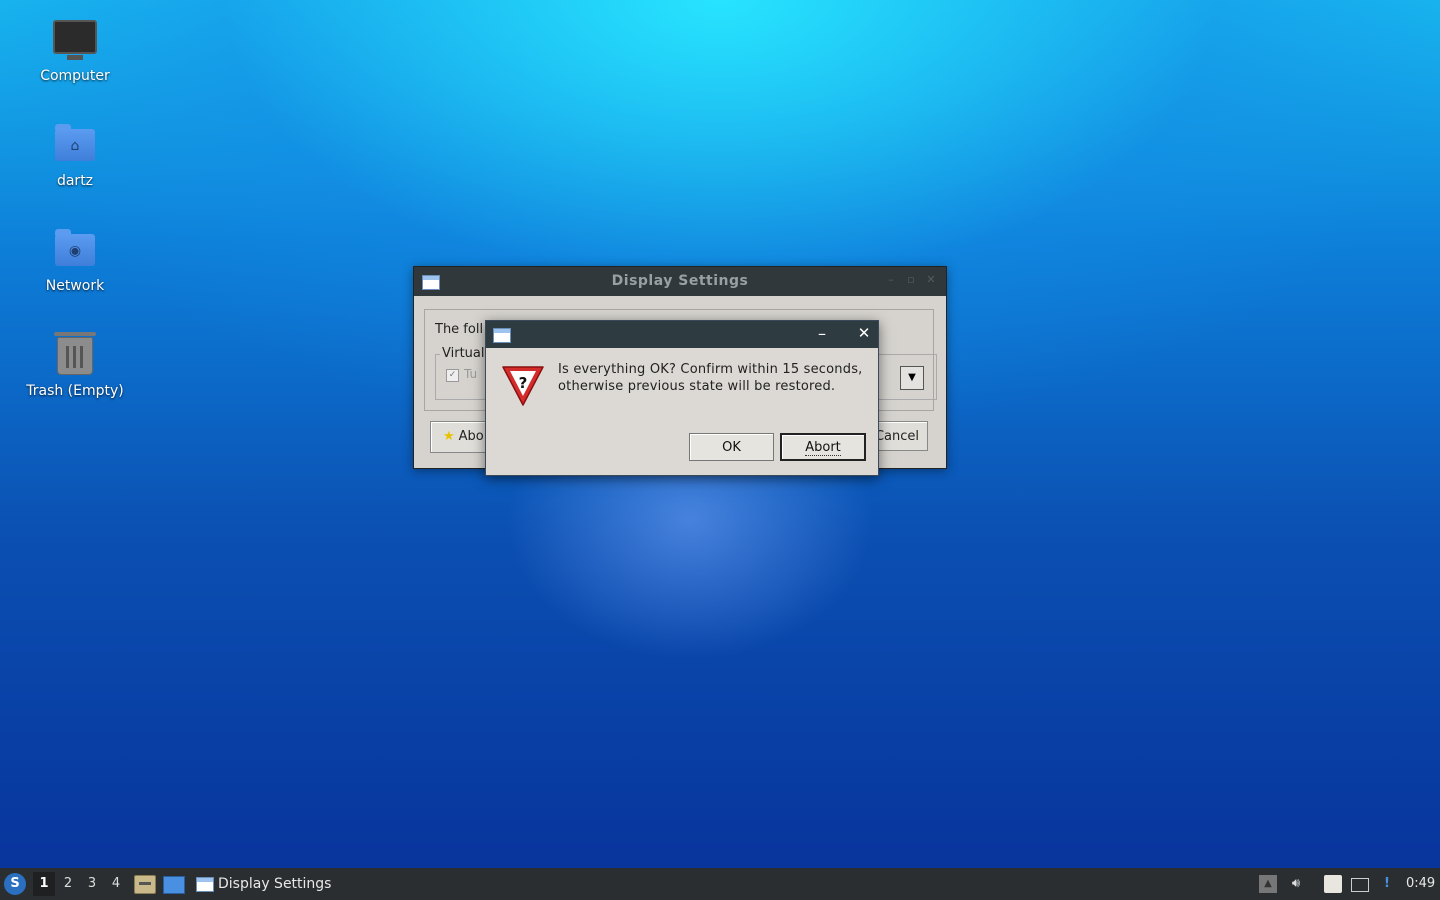 This screenshot has height=900, width=1440. I want to click on turn-on-checkbox: ✓, so click(452, 375).